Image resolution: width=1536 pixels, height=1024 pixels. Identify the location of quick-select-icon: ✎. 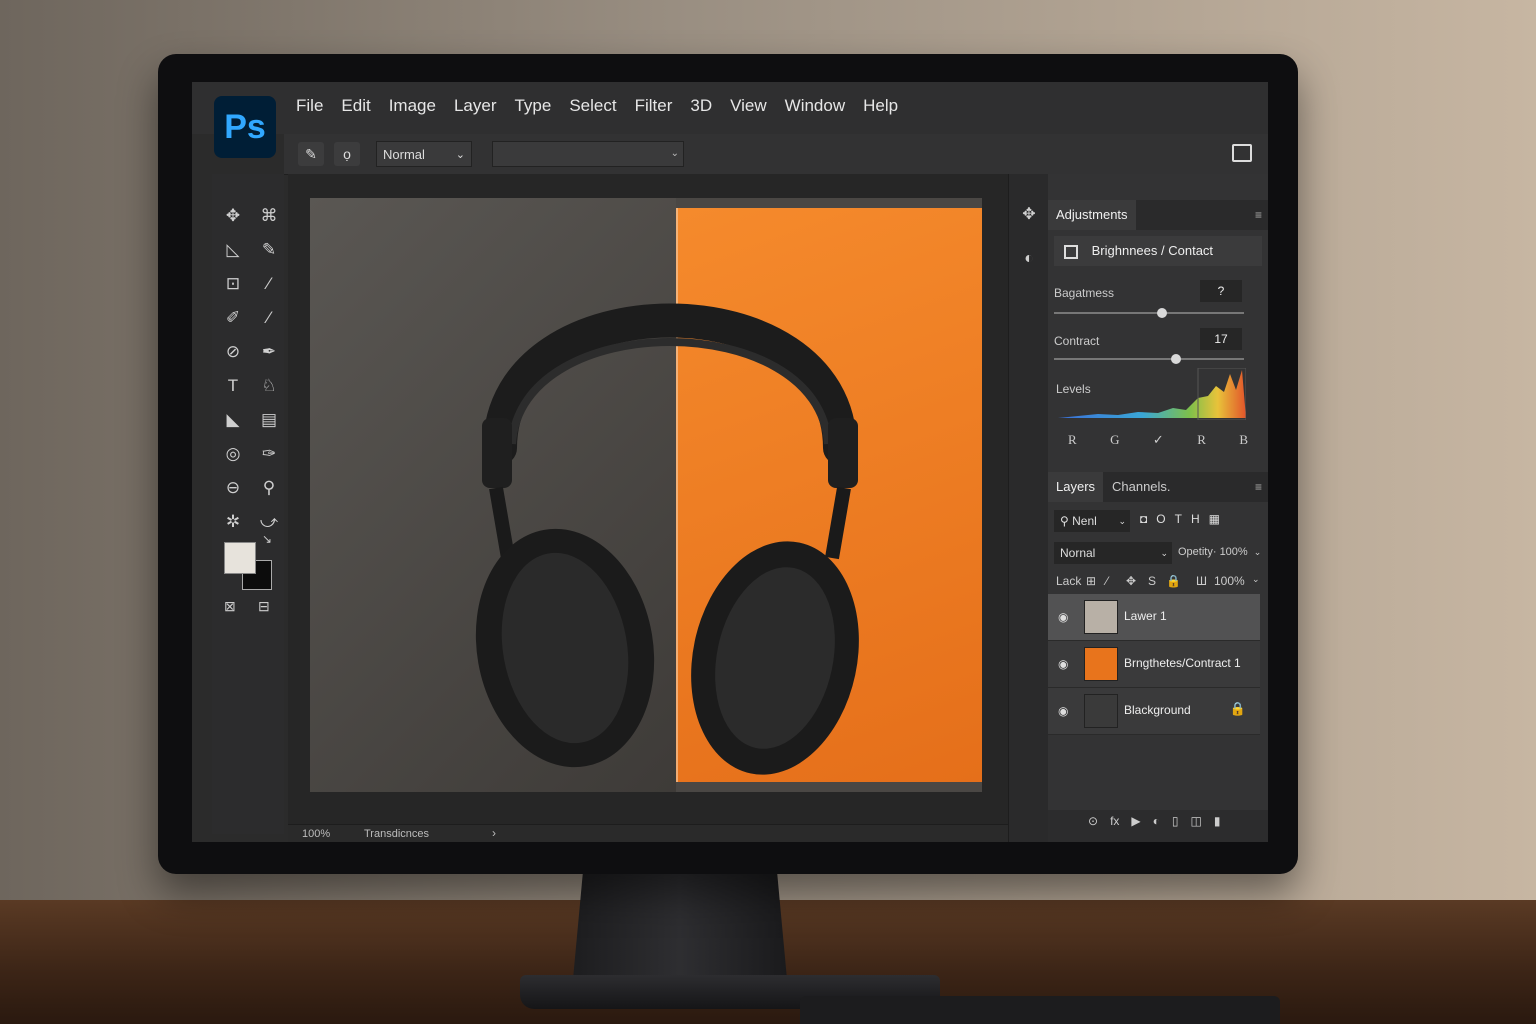
(269, 250).